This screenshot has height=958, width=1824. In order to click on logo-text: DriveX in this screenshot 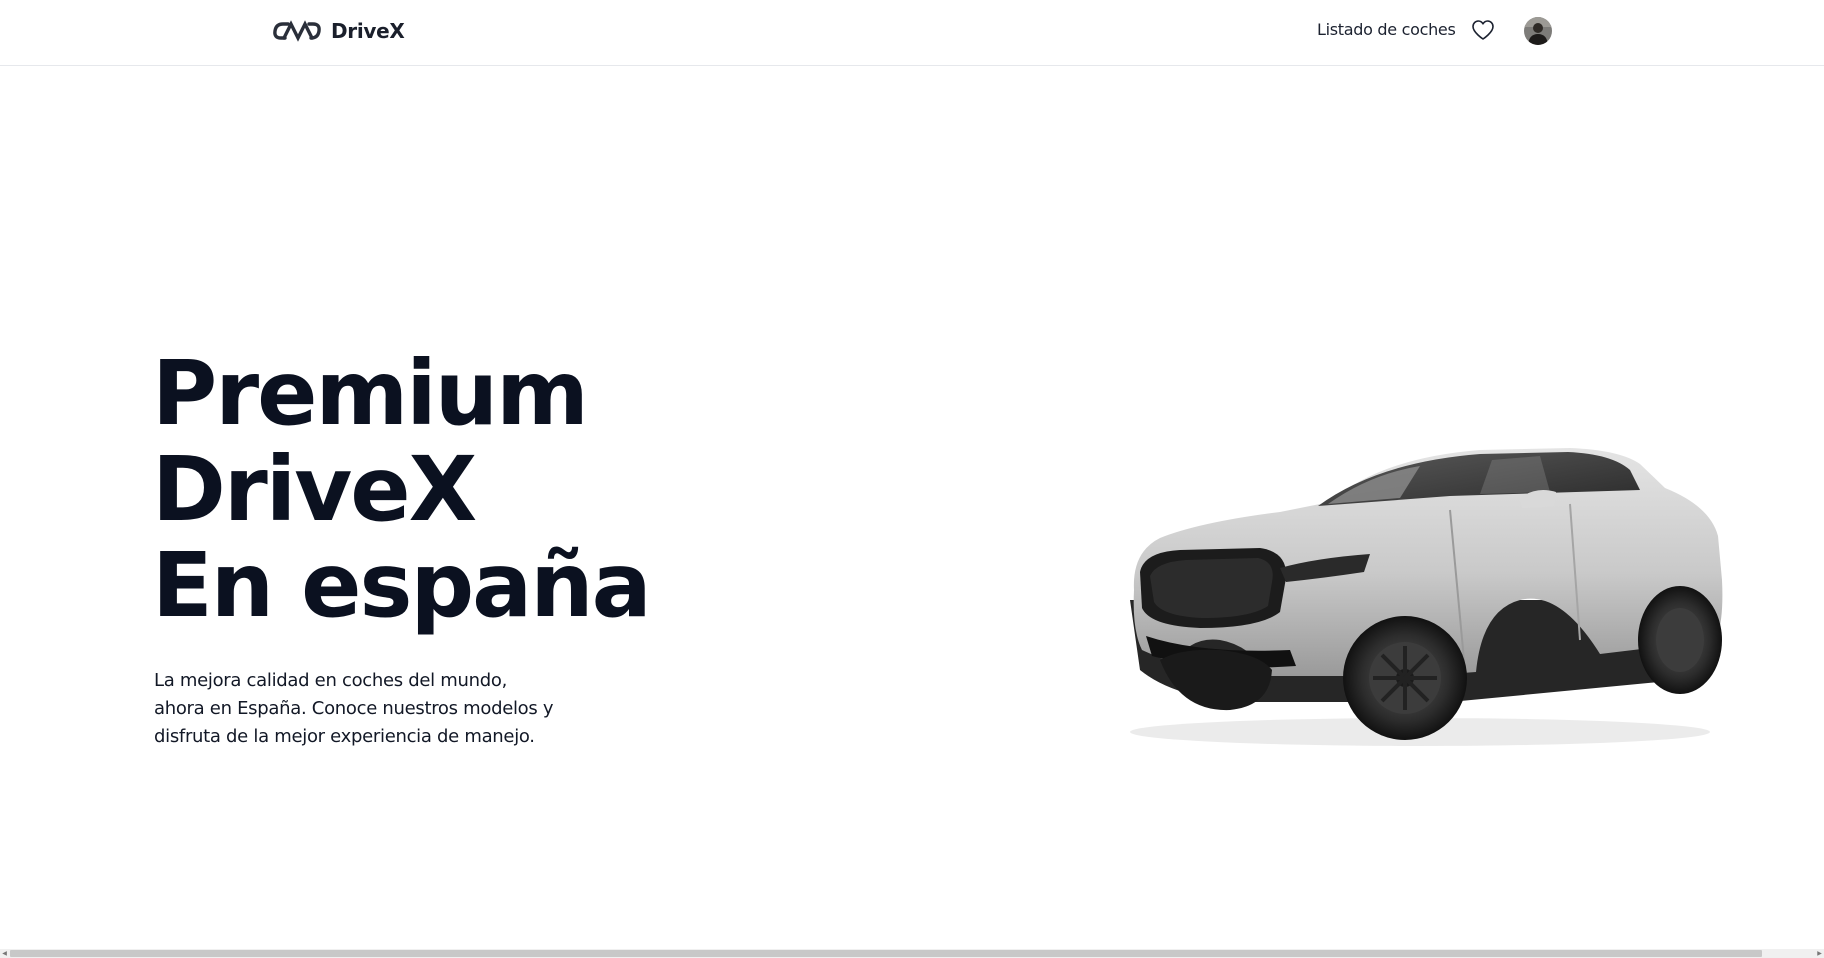, I will do `click(368, 31)`.